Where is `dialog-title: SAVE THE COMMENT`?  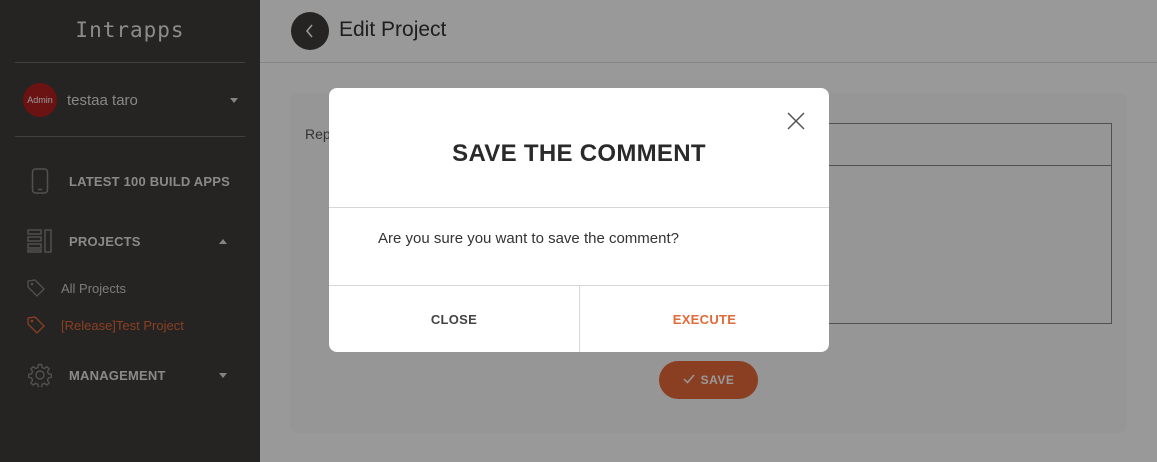
dialog-title: SAVE THE COMMENT is located at coordinates (579, 153).